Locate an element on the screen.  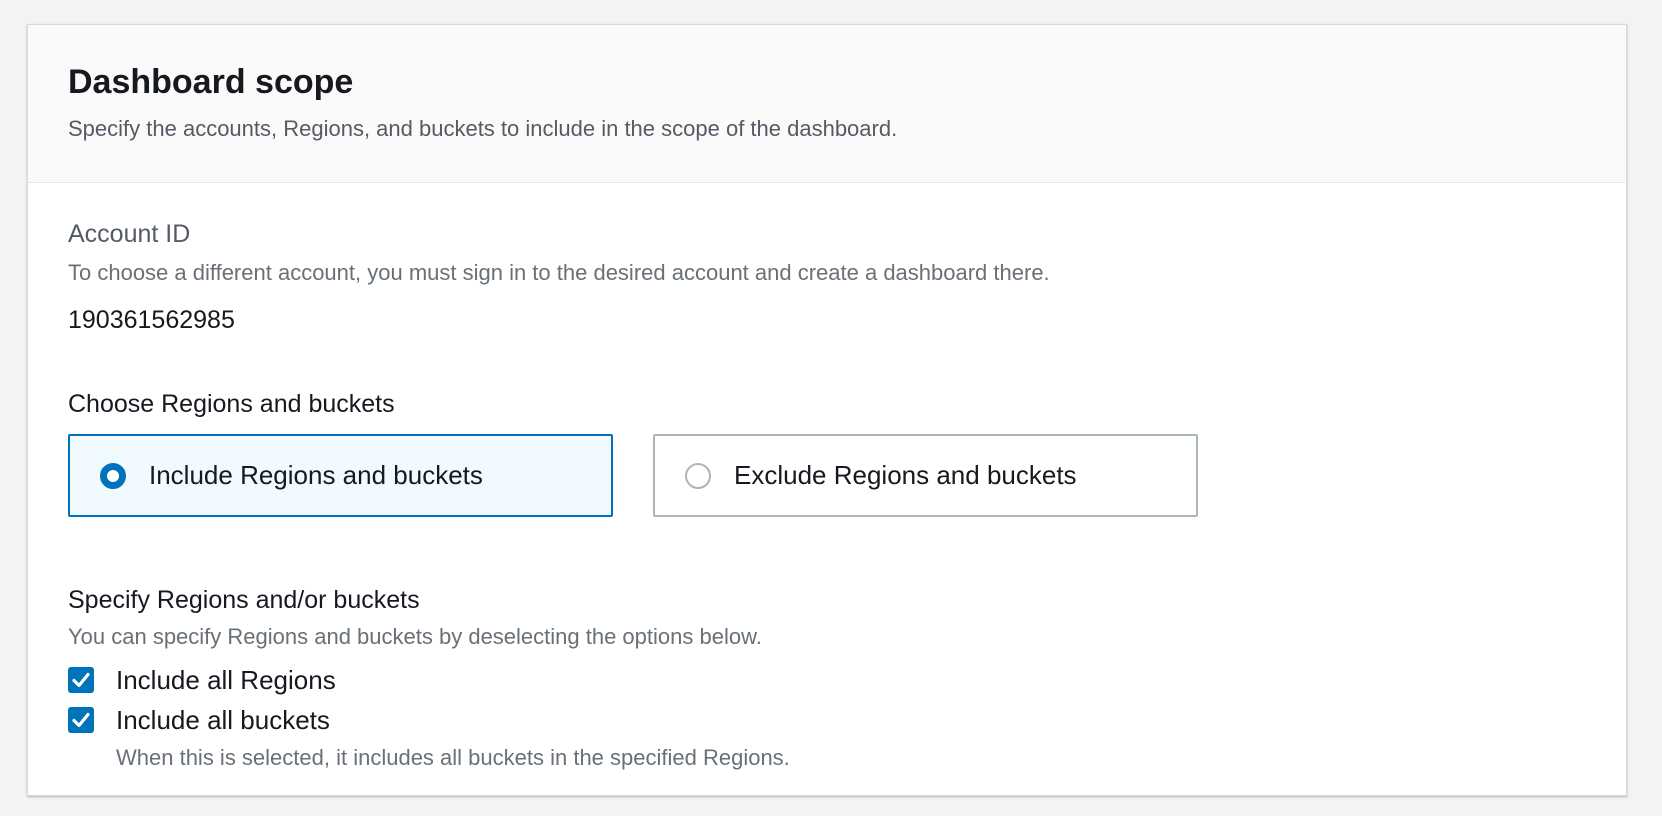
include-regions-radio is located at coordinates (113, 476).